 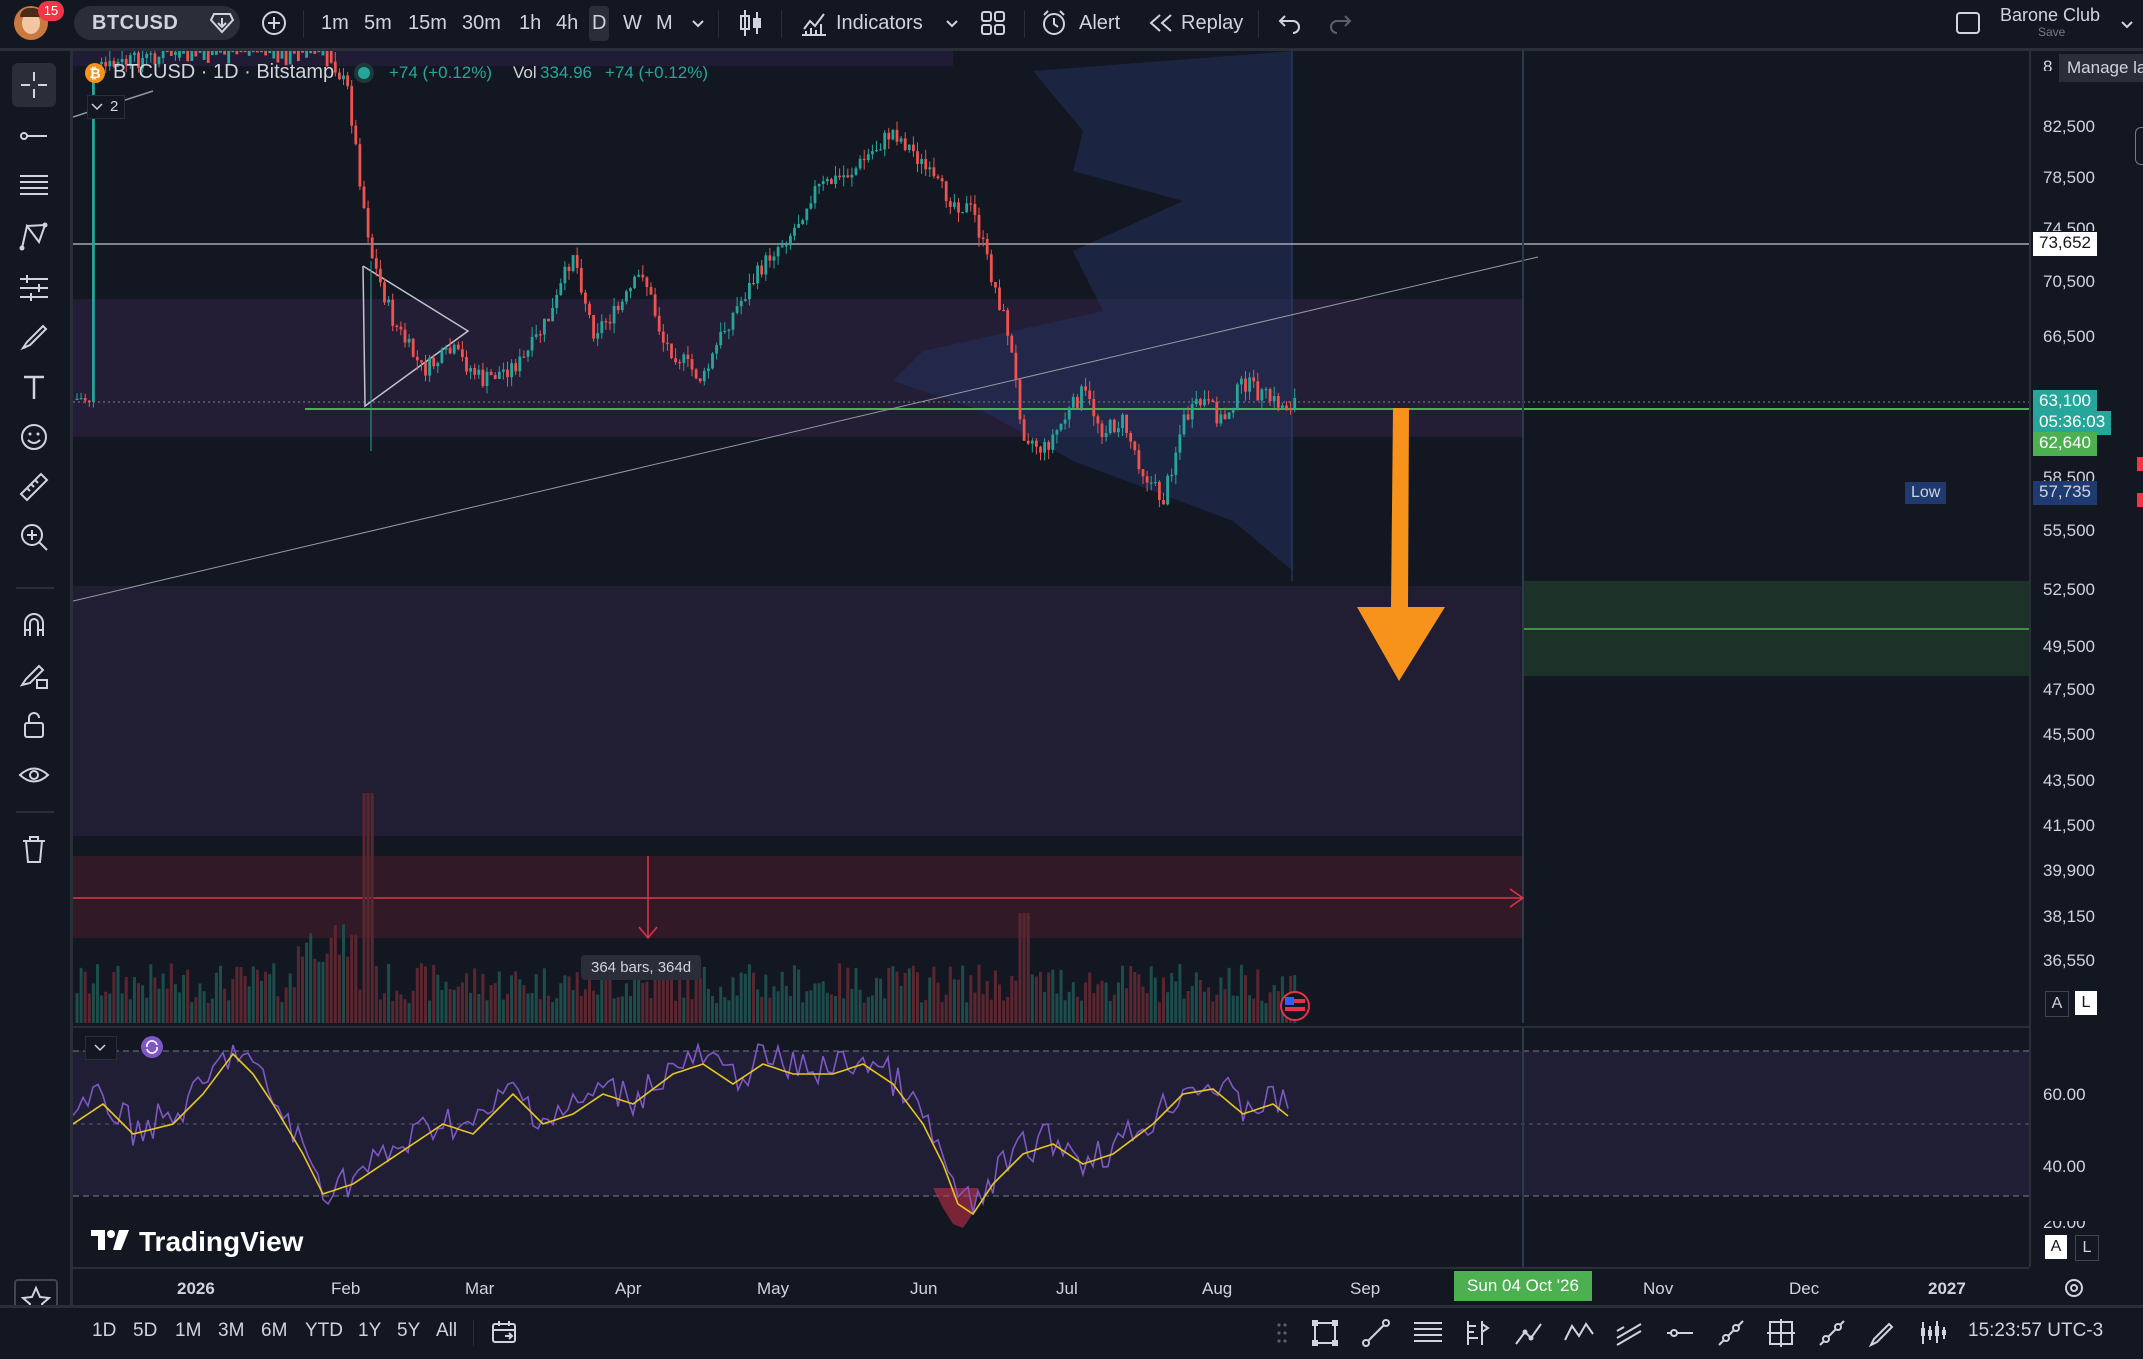 I want to click on pattern-xabcd-icon, so click(x=34, y=237).